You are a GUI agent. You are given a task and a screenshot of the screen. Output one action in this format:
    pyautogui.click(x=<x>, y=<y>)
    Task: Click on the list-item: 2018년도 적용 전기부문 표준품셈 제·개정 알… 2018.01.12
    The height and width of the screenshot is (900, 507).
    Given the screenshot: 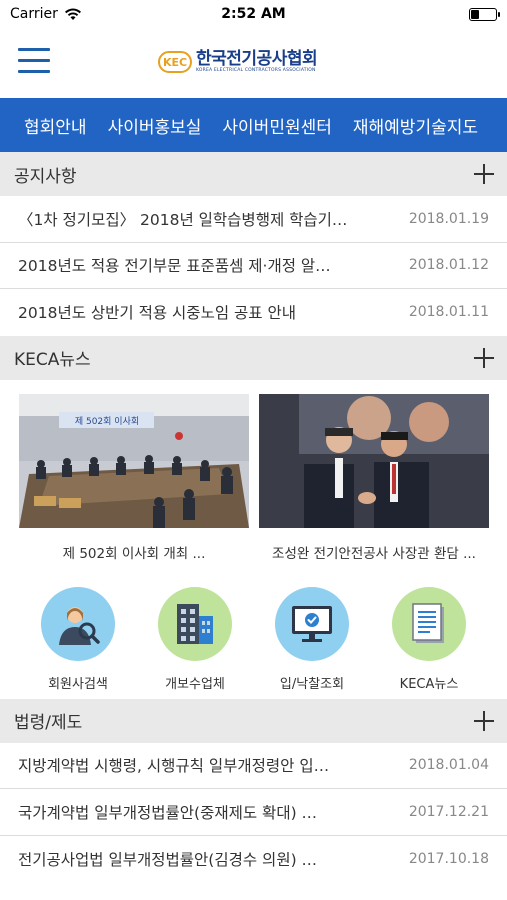 What is the action you would take?
    pyautogui.click(x=253, y=266)
    